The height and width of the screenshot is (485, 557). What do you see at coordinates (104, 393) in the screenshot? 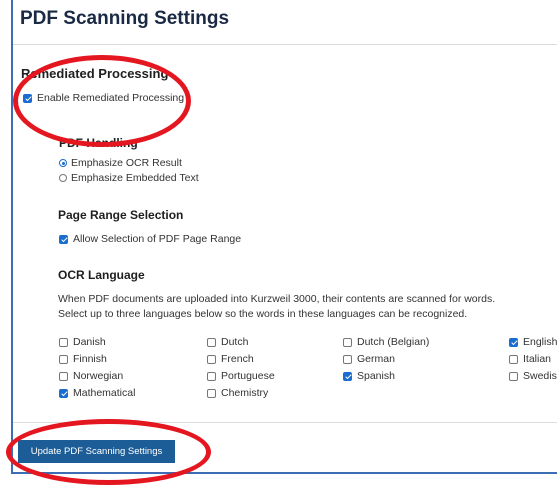
I see `lang-label: Mathematical` at bounding box center [104, 393].